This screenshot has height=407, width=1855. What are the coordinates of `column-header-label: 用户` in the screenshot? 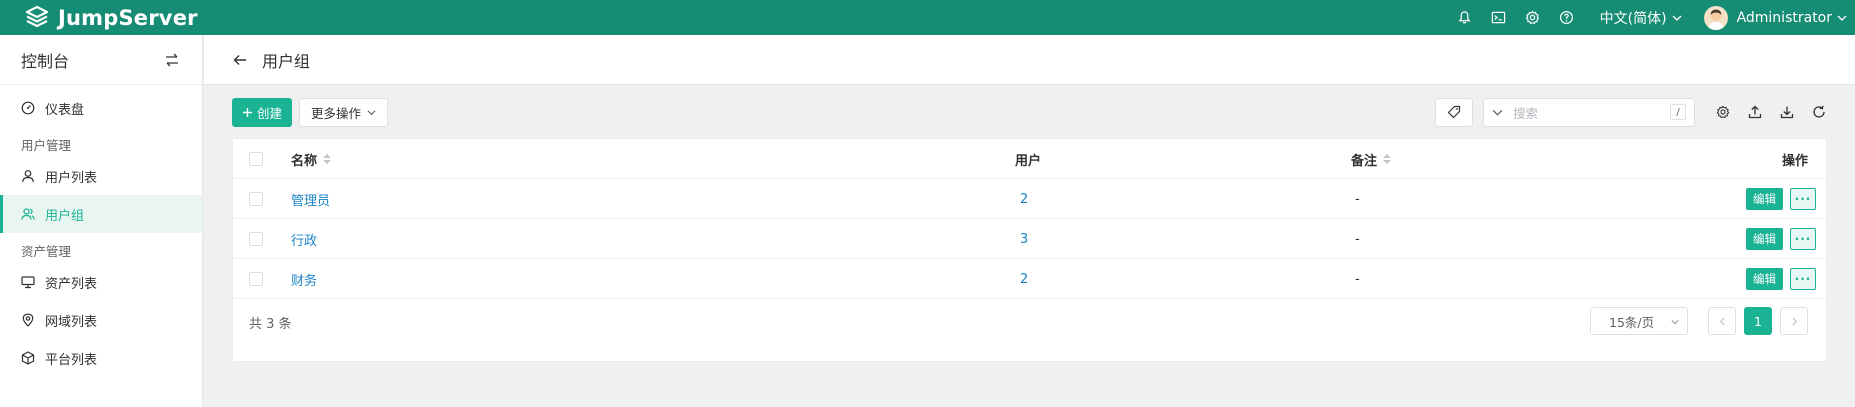 It's located at (1028, 161).